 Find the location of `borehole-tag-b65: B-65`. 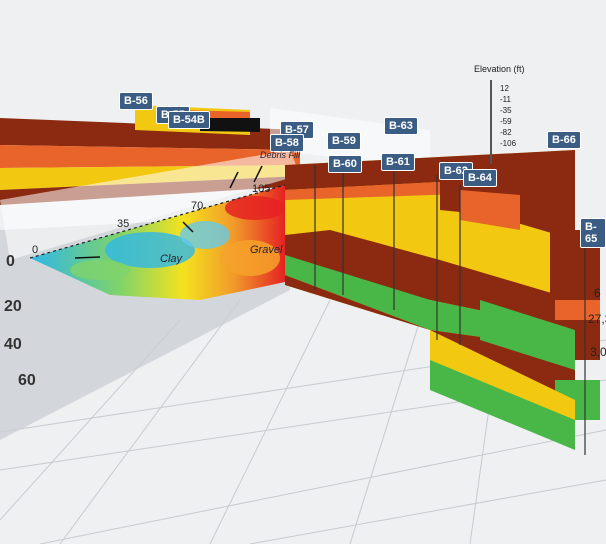

borehole-tag-b65: B-65 is located at coordinates (593, 233).